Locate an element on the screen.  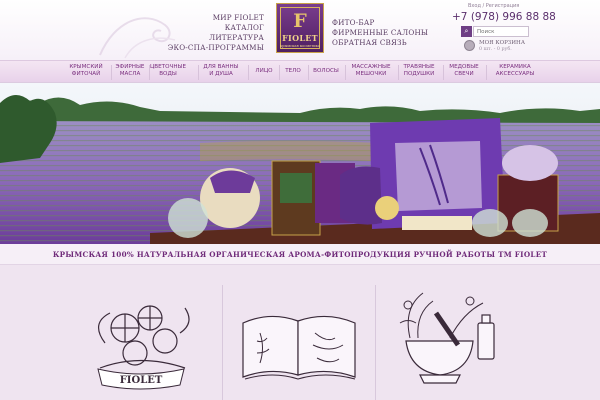
nav-item-body: ТЕЛО is located at coordinates (293, 71).